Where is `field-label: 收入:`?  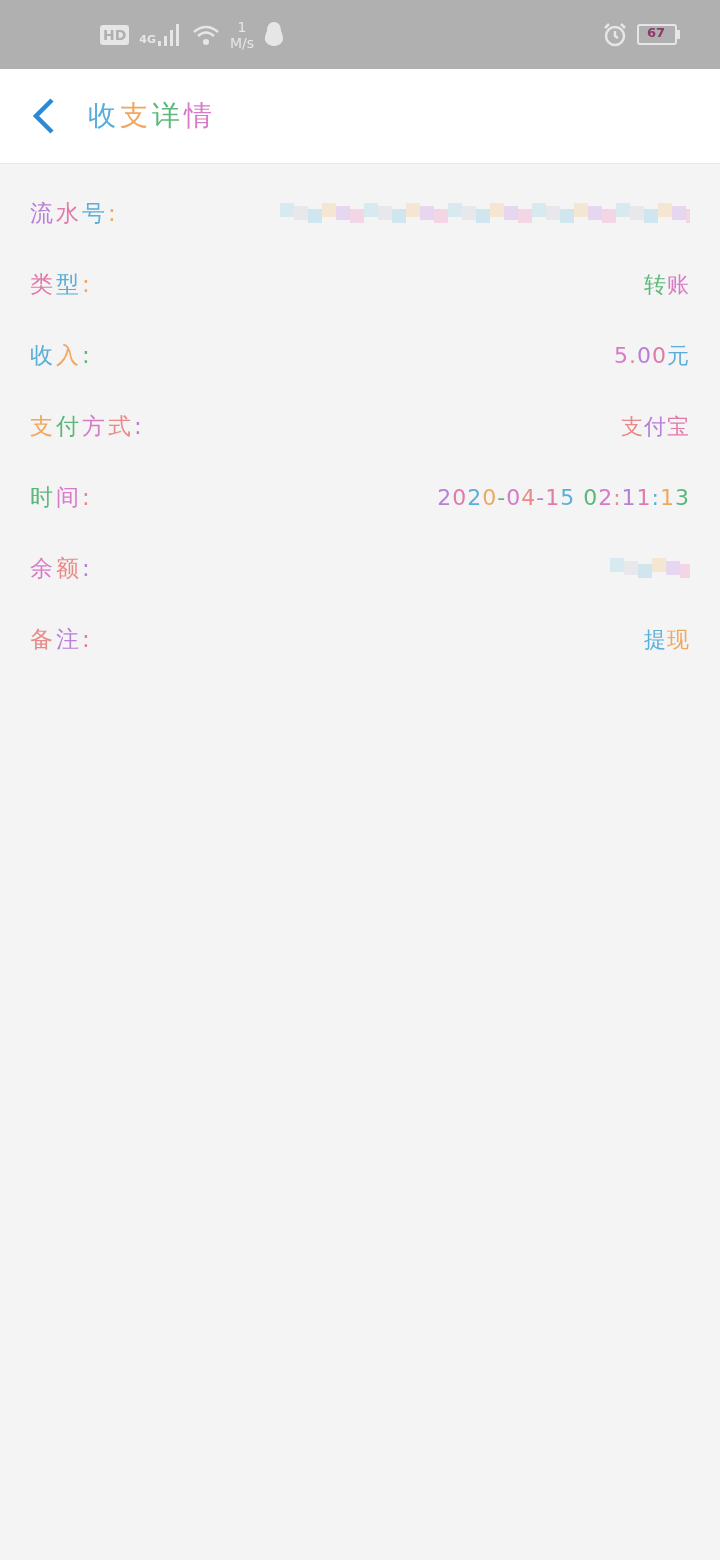 field-label: 收入: is located at coordinates (61, 355).